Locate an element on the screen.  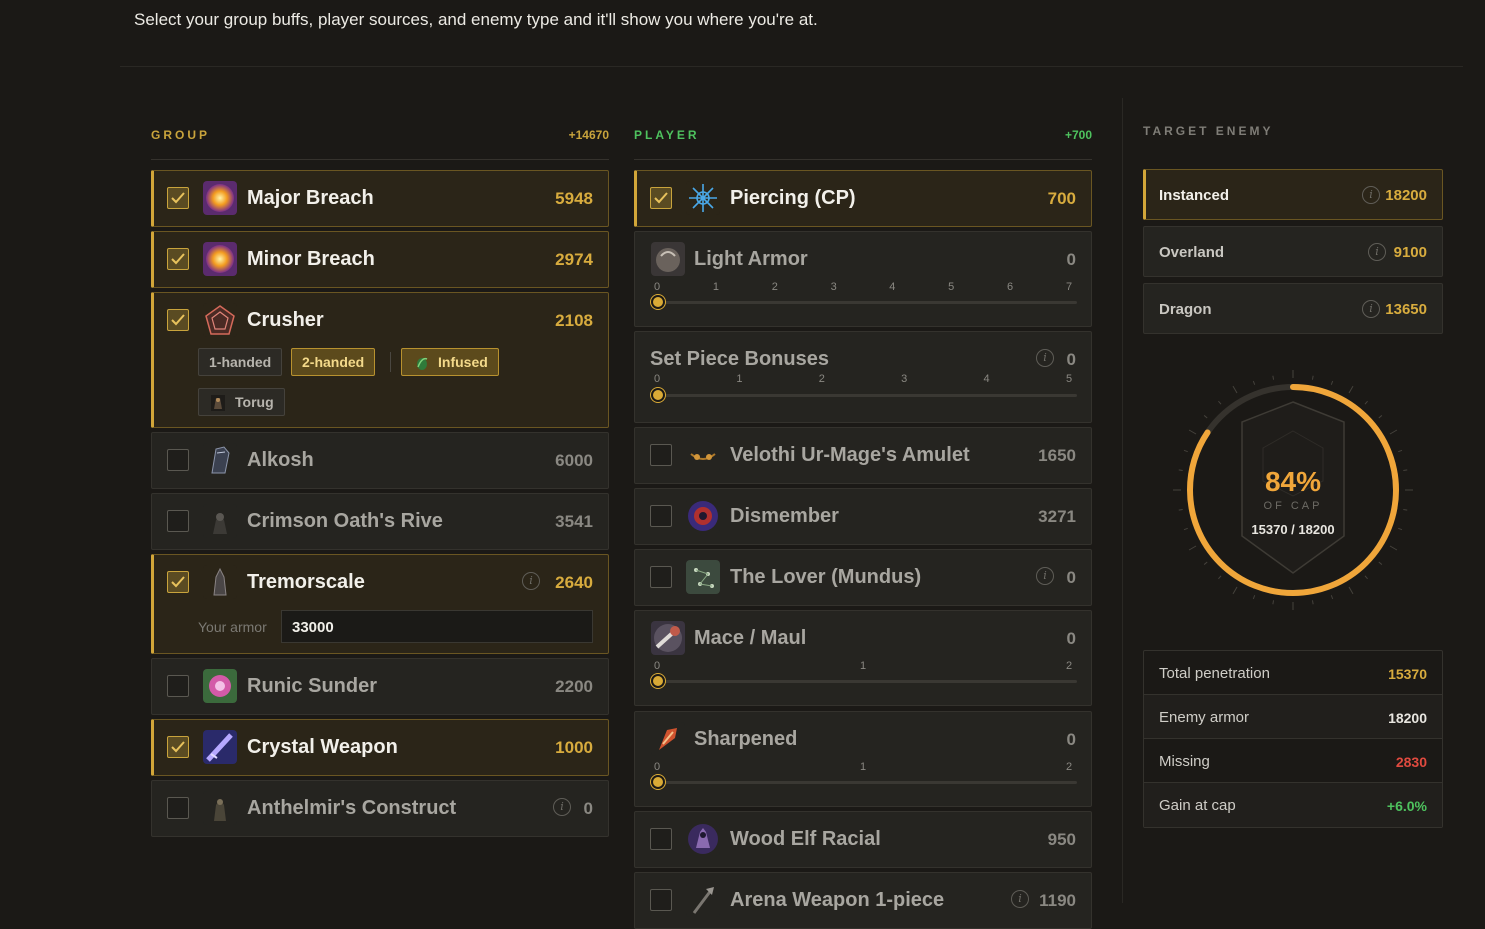
group-item-tremorscale: Tremorscale i 2640 Your armor 33000 is located at coordinates (380, 604).